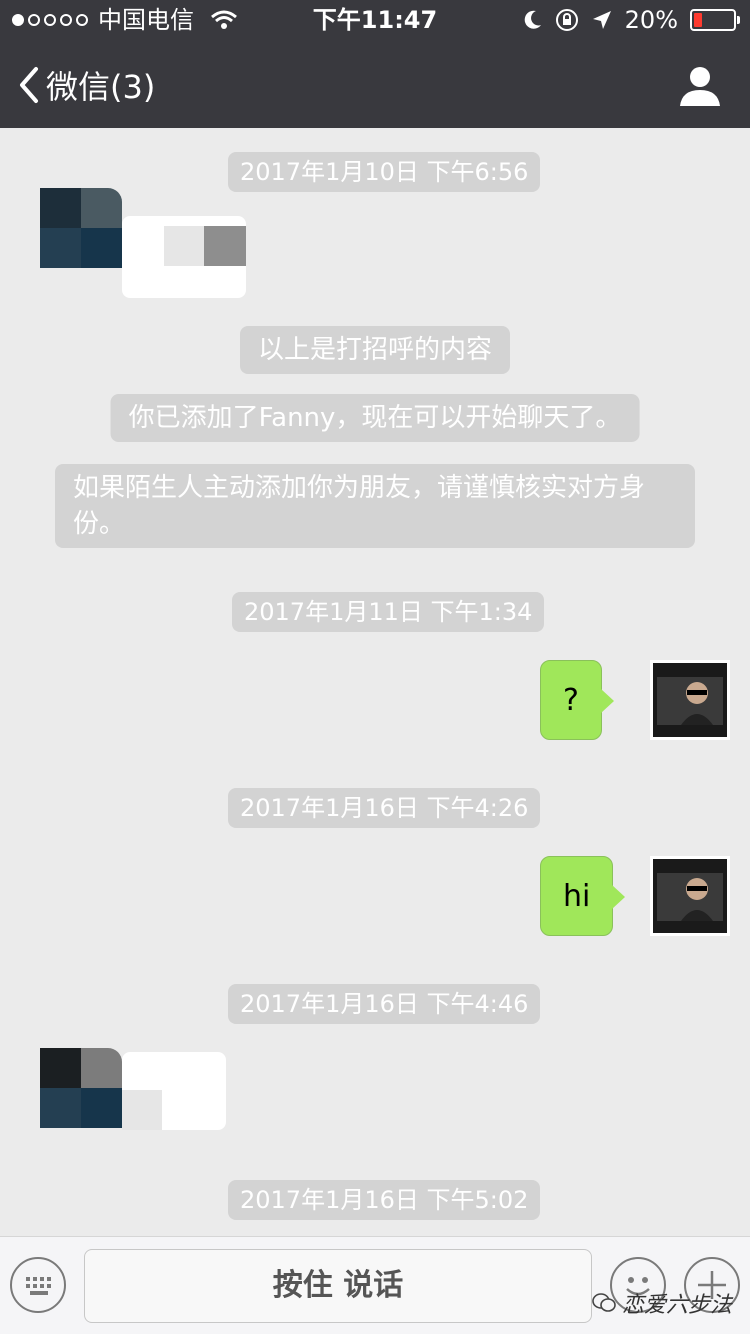  I want to click on timestamp: 2017年1月16日 下午4:26, so click(384, 808).